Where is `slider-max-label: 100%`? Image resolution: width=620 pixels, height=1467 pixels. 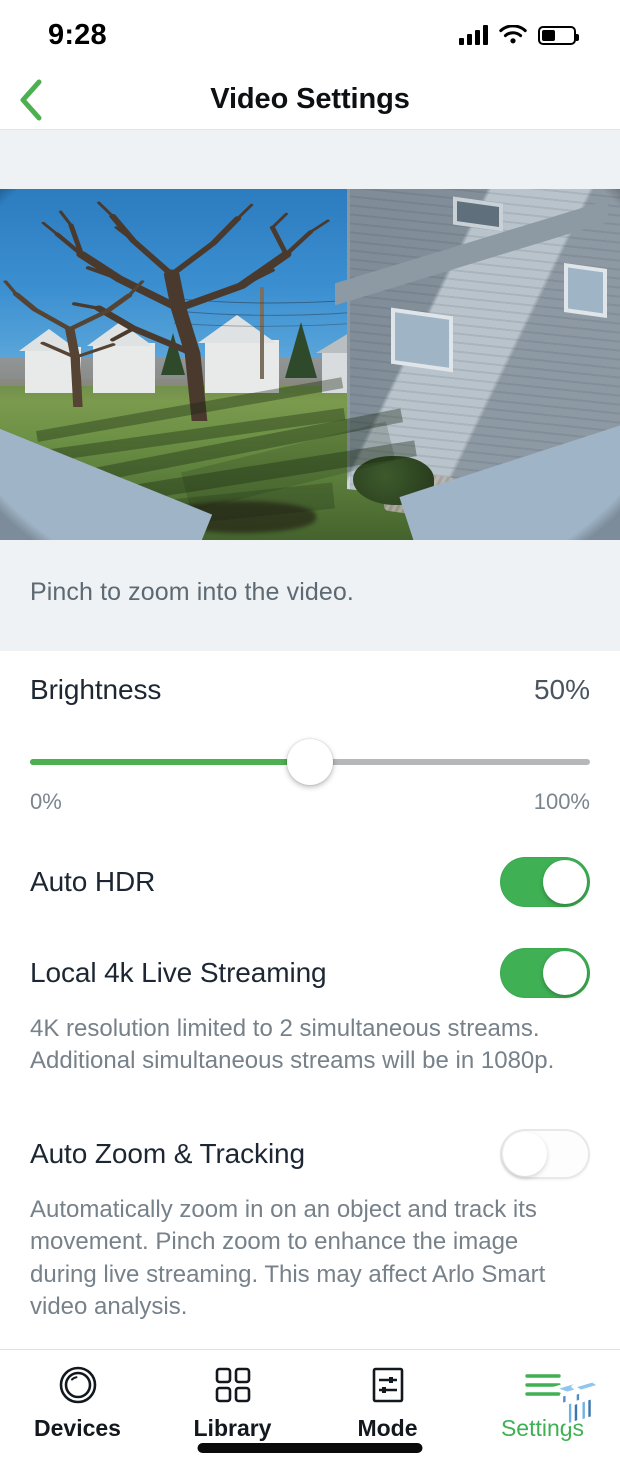 slider-max-label: 100% is located at coordinates (561, 801).